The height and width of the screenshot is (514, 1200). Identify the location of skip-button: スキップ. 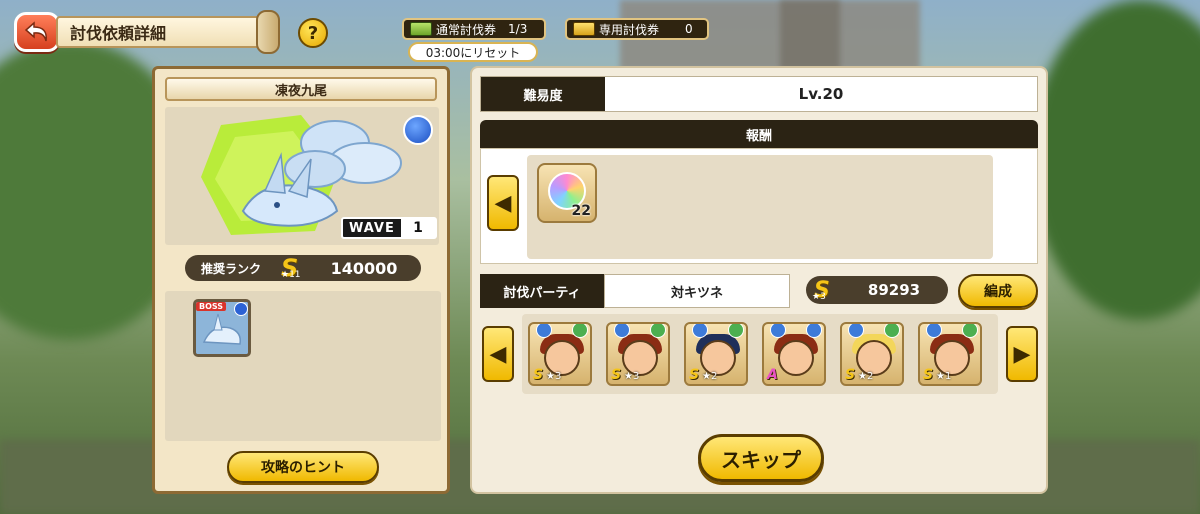
(761, 458).